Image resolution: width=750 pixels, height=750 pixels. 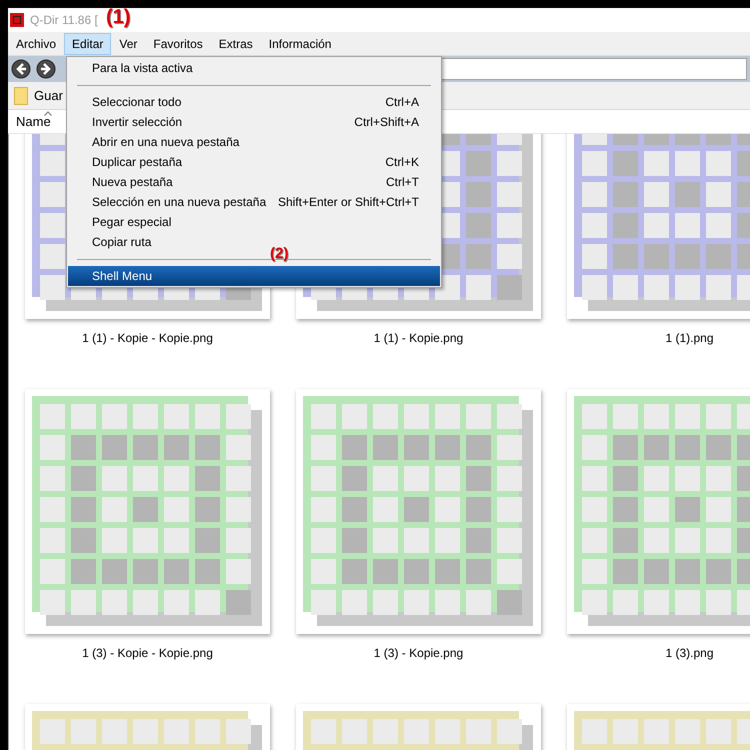 What do you see at coordinates (147, 653) in the screenshot?
I see `file-name: 1 (3) - Kopie - Kopie.png` at bounding box center [147, 653].